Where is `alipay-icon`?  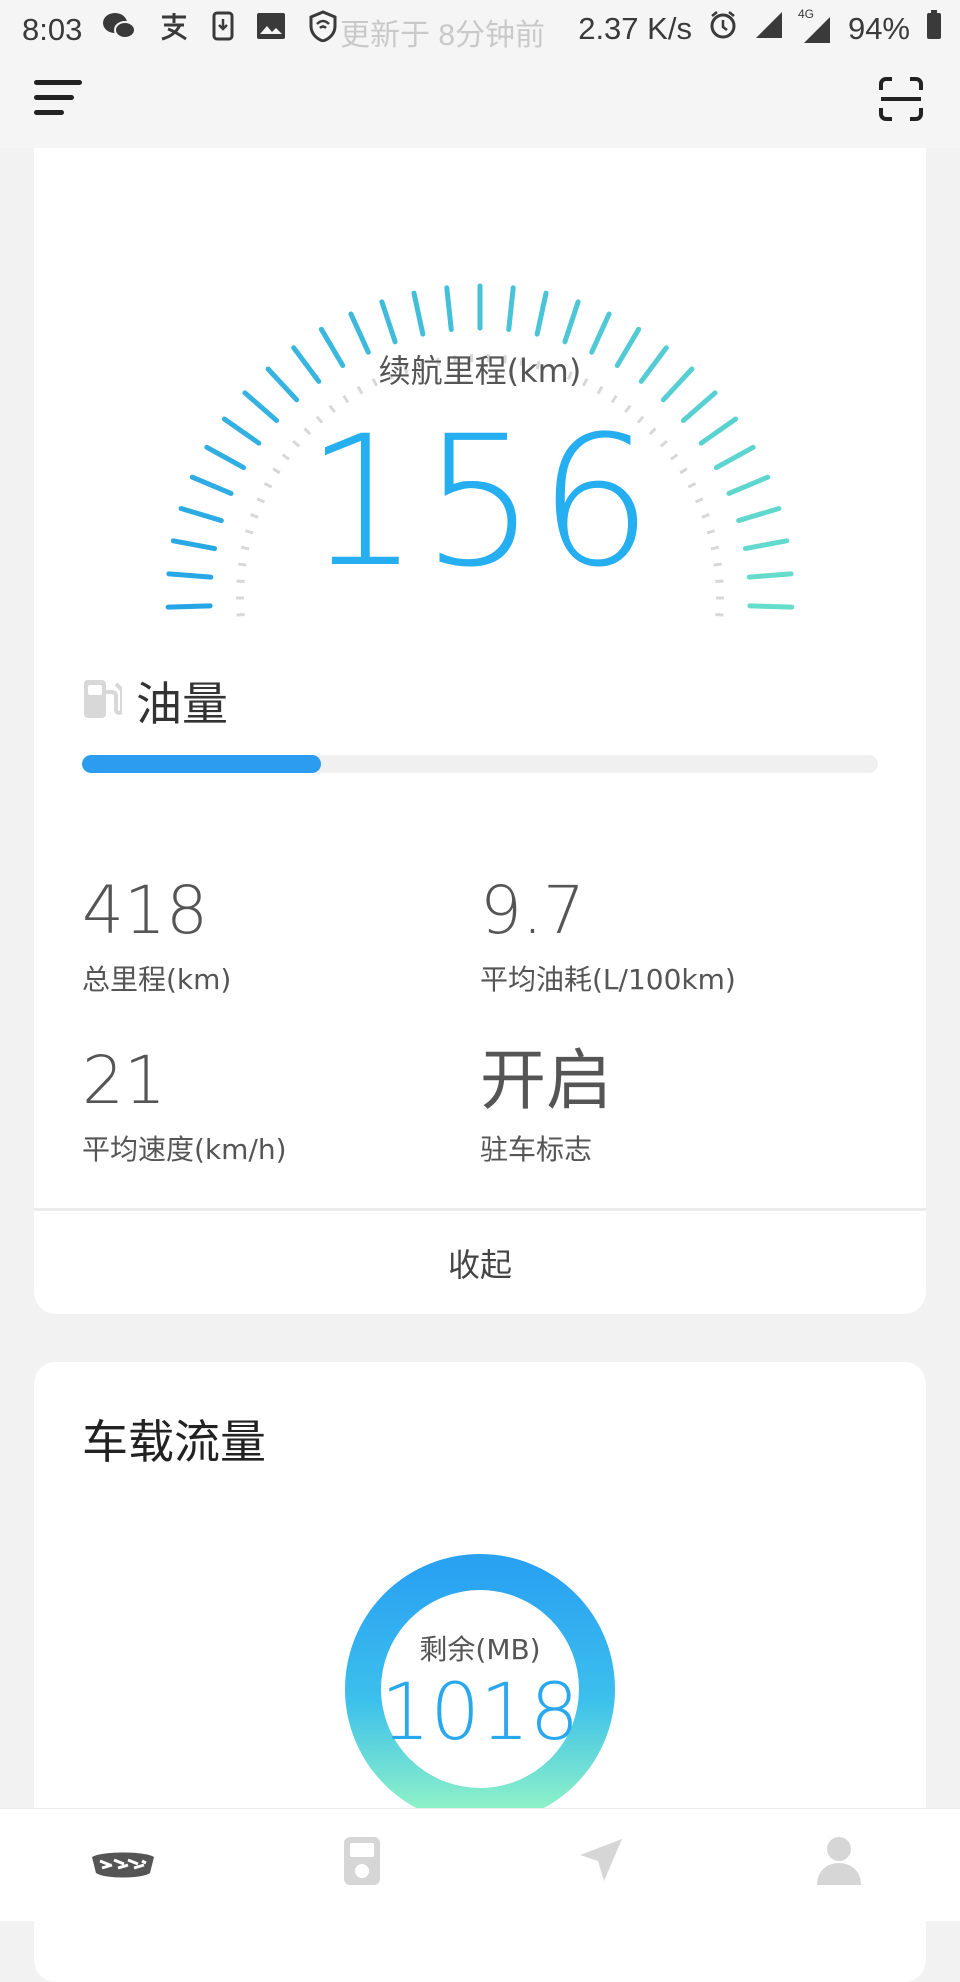
alipay-icon is located at coordinates (174, 30).